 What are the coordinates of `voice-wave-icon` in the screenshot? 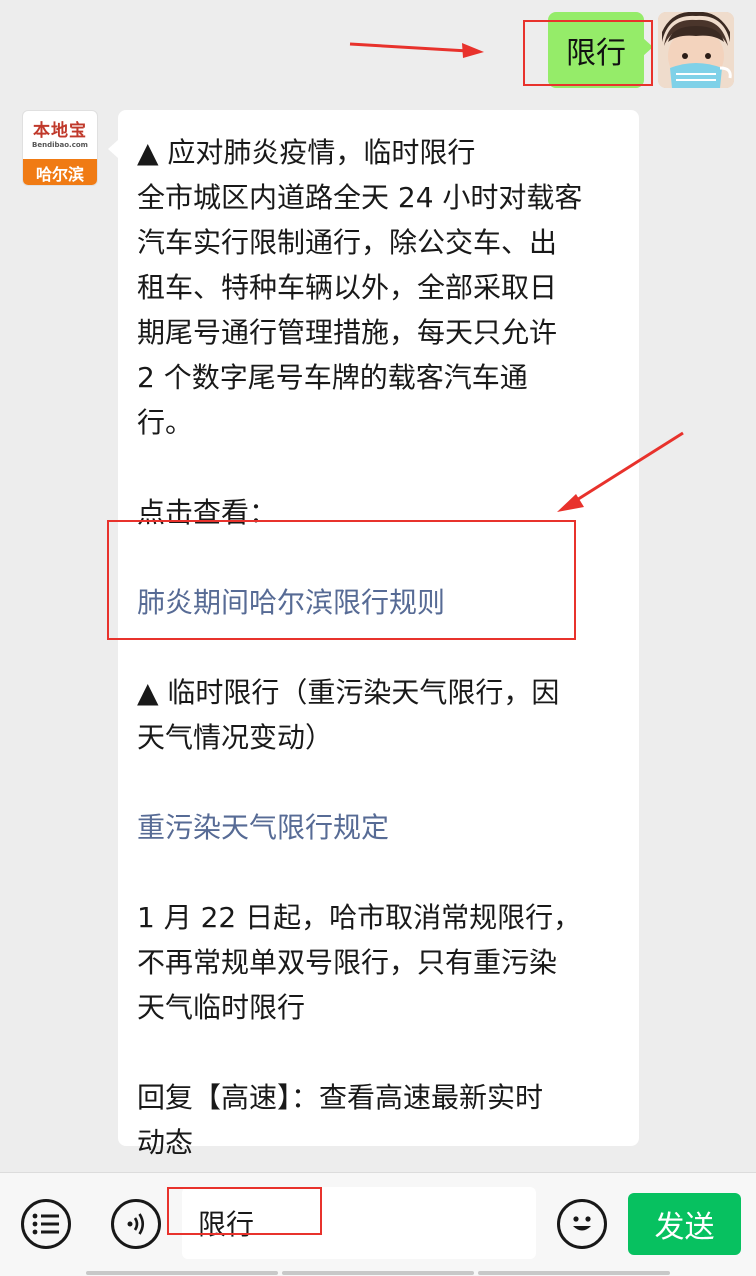 It's located at (136, 1224).